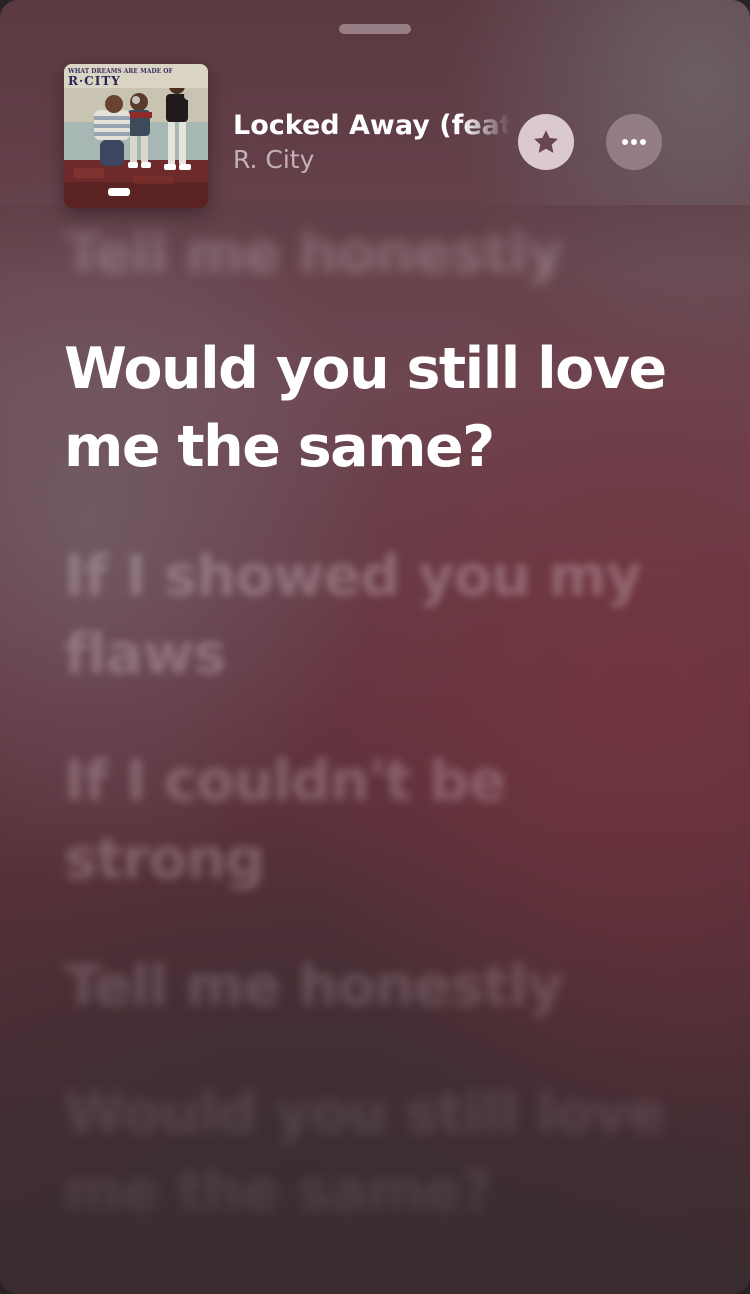 The height and width of the screenshot is (1294, 750). I want to click on favorite-button, so click(546, 142).